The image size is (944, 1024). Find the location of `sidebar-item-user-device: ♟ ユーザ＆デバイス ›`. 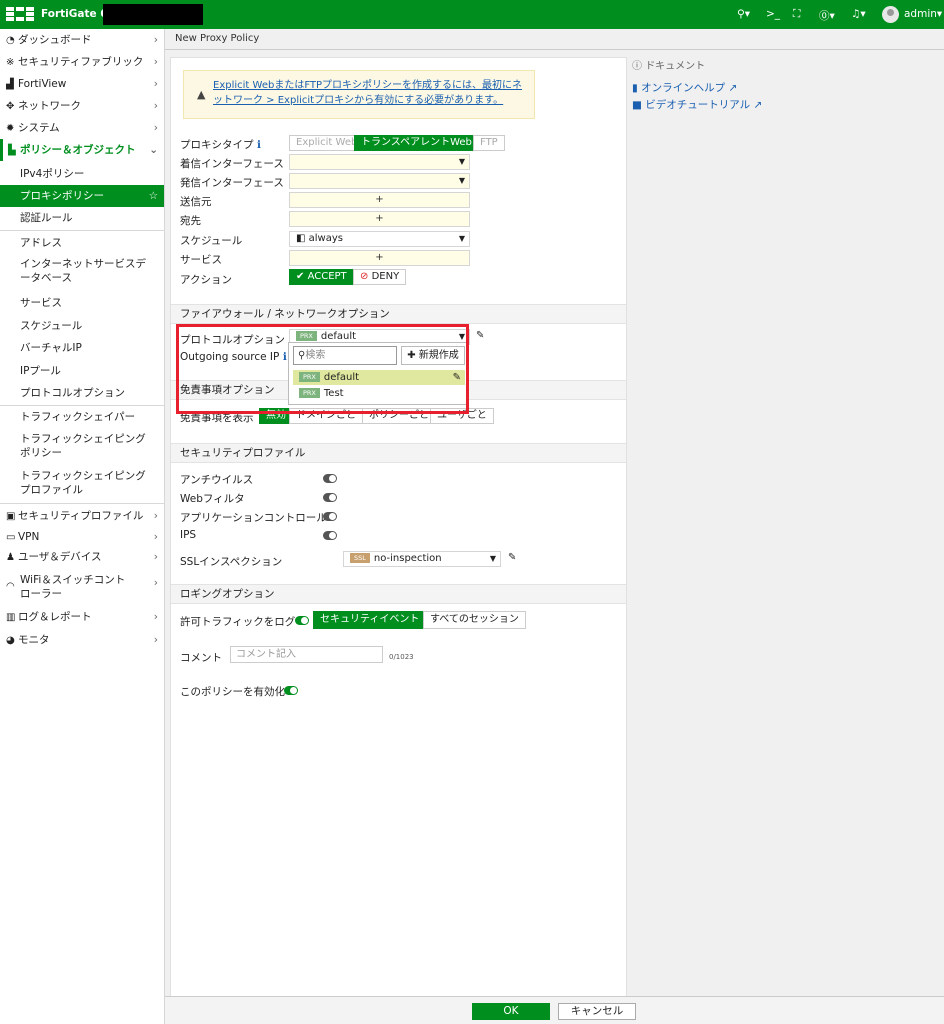

sidebar-item-user-device: ♟ ユーザ＆デバイス › is located at coordinates (82, 557).